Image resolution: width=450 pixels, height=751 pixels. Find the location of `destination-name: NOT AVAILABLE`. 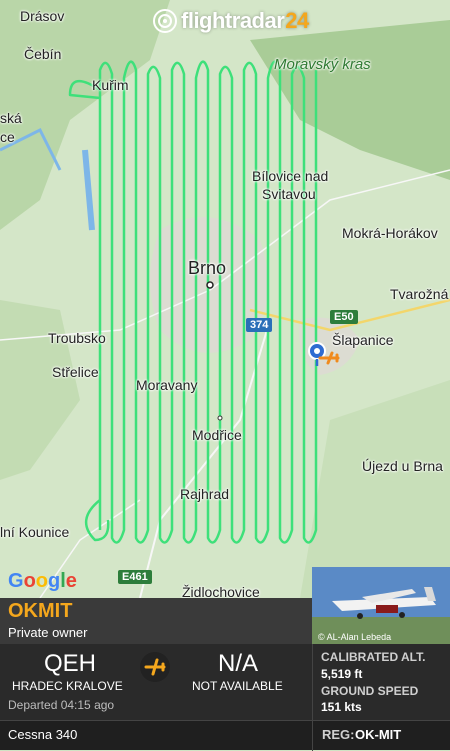

destination-name: NOT AVAILABLE is located at coordinates (237, 686).